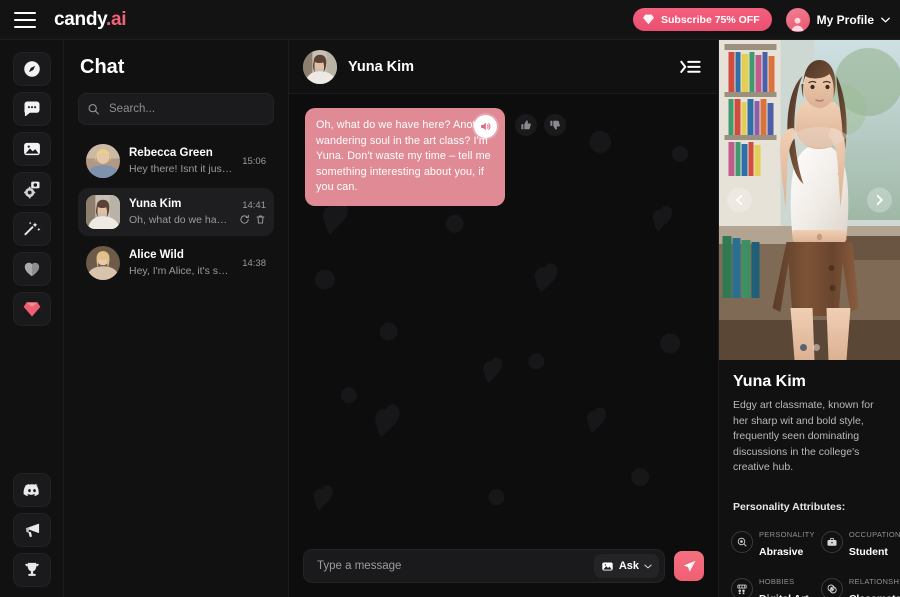 The width and height of the screenshot is (900, 597). I want to click on search-wrapper, so click(176, 109).